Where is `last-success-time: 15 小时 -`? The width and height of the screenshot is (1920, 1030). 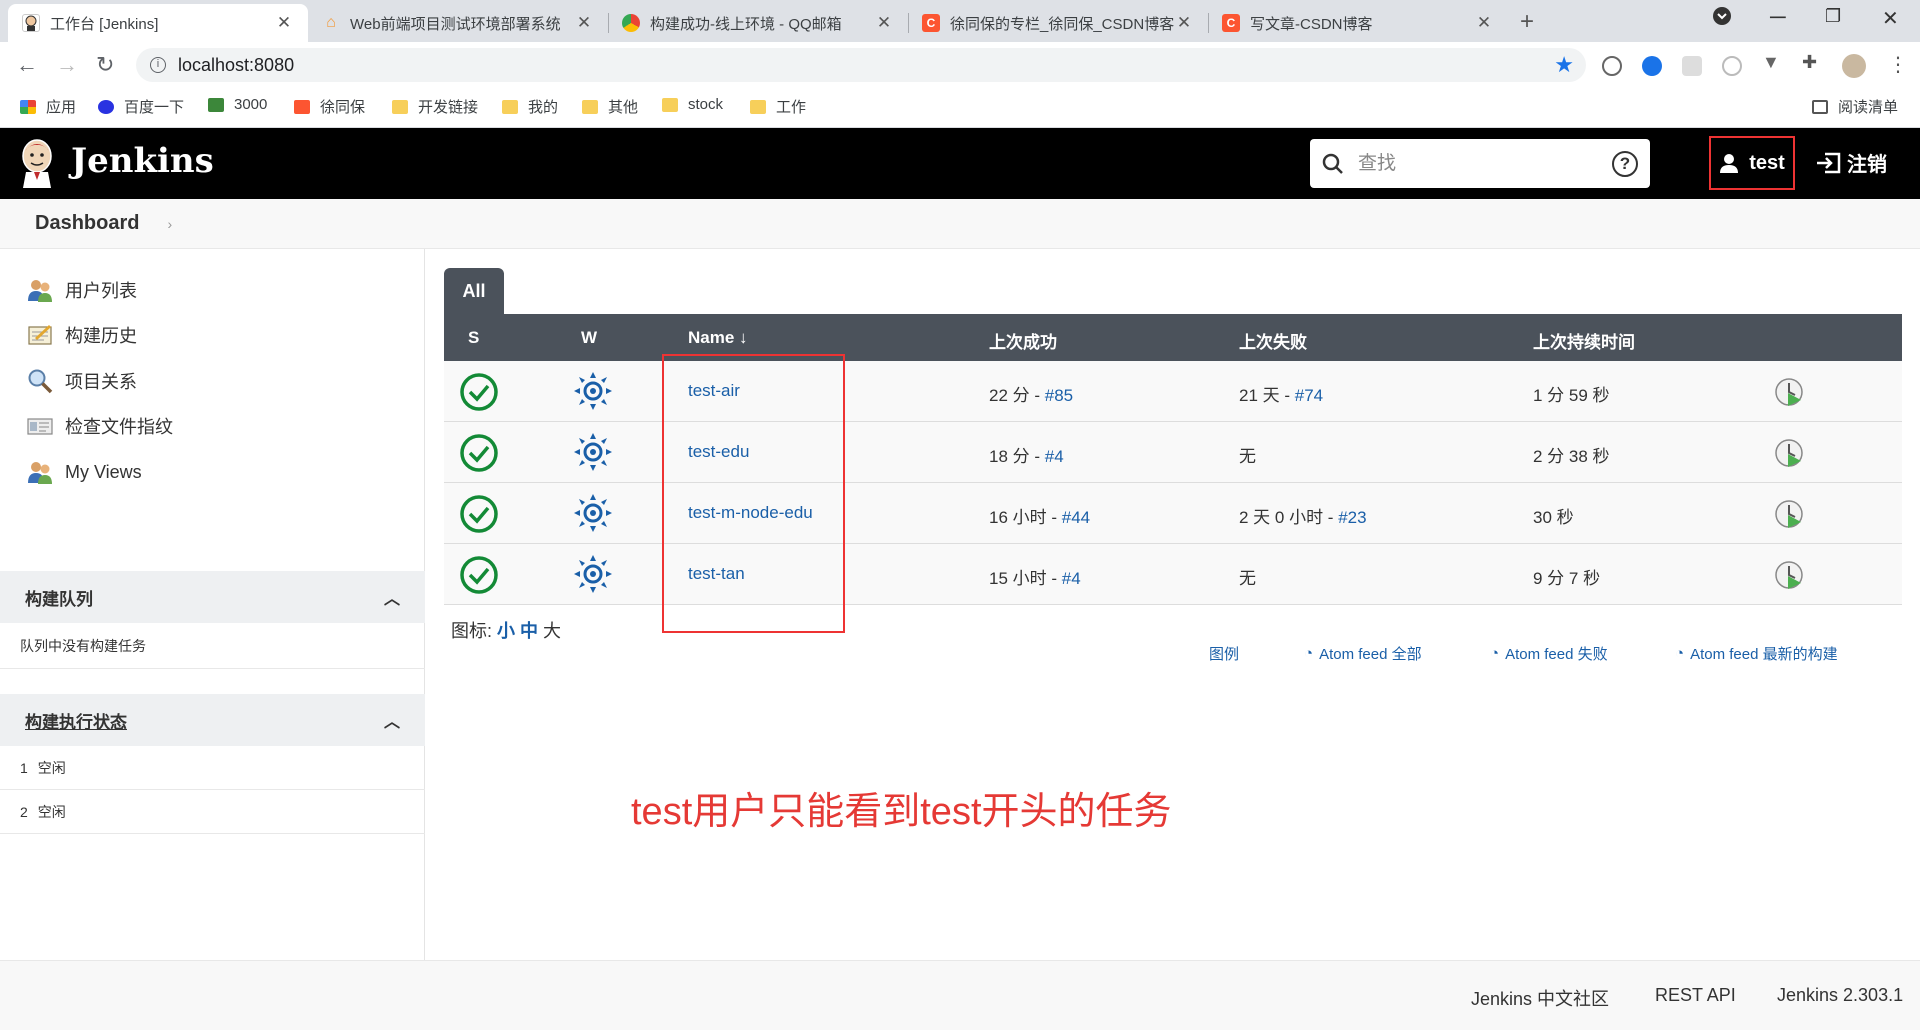
last-success-time: 15 小时 - is located at coordinates (1025, 578).